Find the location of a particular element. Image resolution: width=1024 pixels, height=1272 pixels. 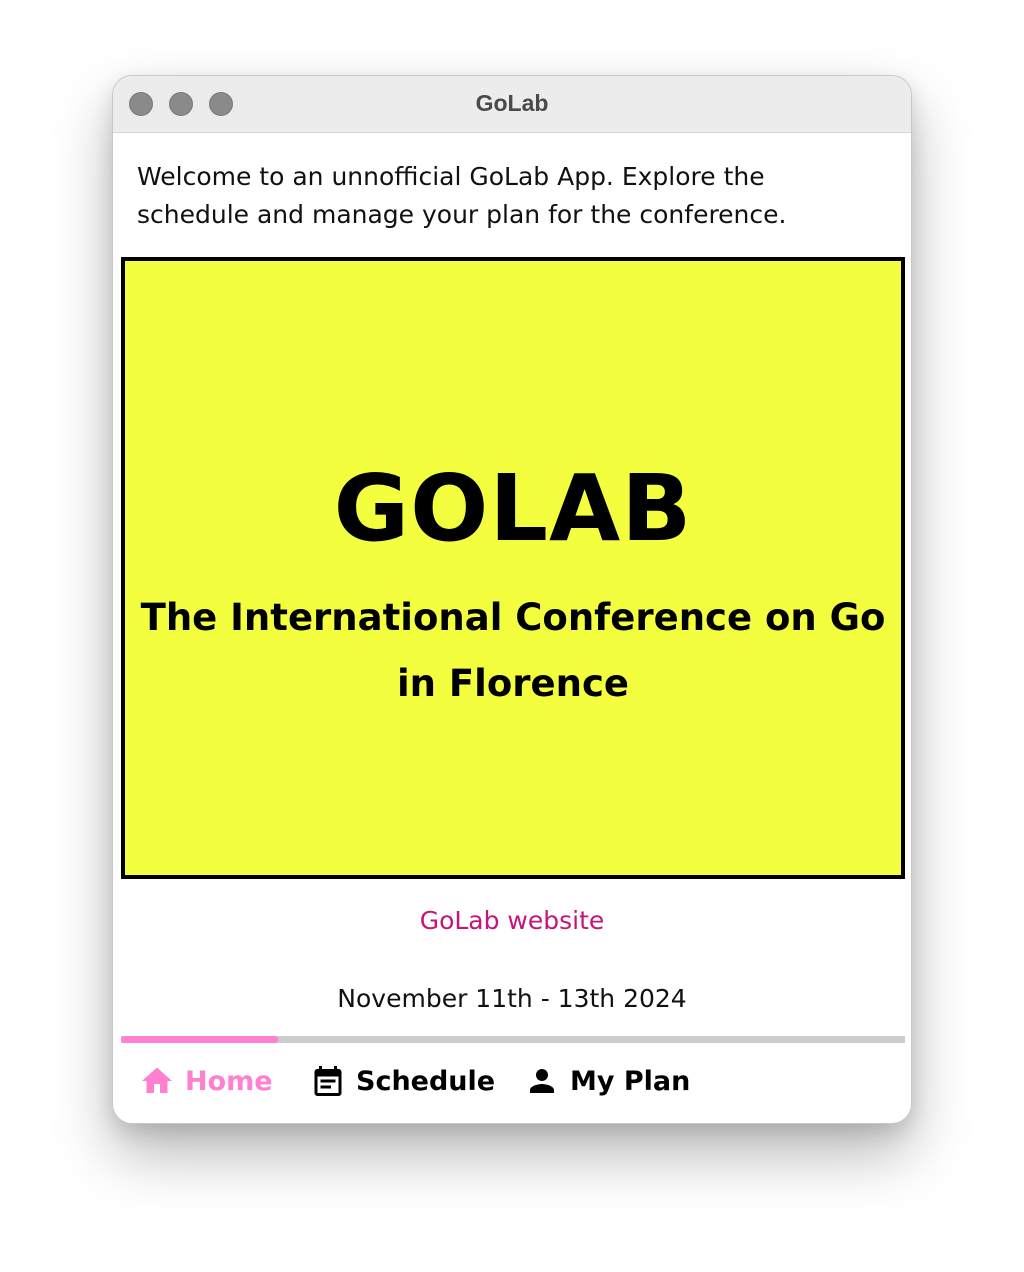

banner-title: GOLAB is located at coordinates (513, 508).